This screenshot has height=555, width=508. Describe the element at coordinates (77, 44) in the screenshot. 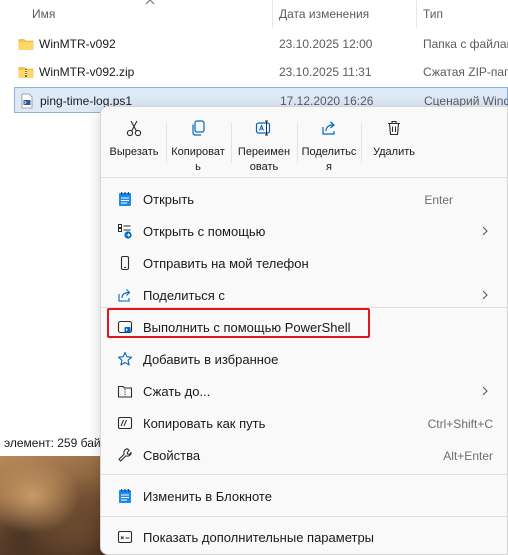

I see `file-name: WinMTR-v092` at that location.